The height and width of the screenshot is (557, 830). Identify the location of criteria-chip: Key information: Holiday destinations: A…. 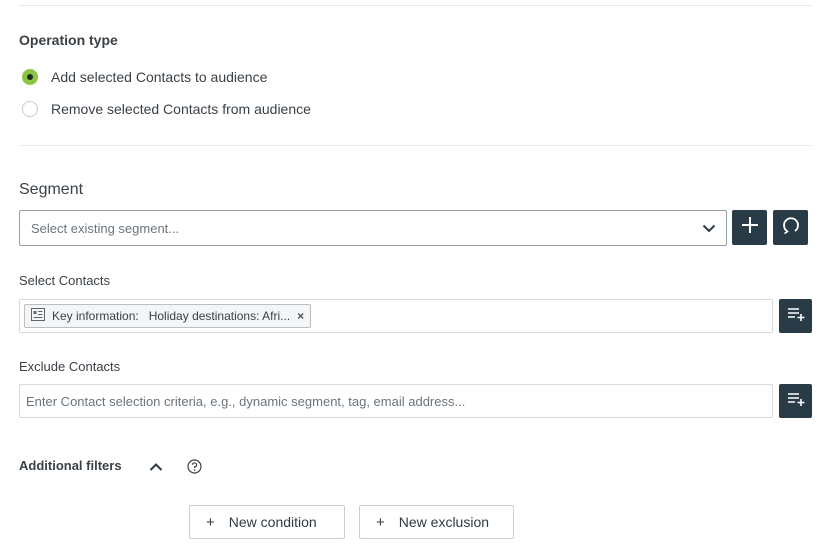
(168, 316).